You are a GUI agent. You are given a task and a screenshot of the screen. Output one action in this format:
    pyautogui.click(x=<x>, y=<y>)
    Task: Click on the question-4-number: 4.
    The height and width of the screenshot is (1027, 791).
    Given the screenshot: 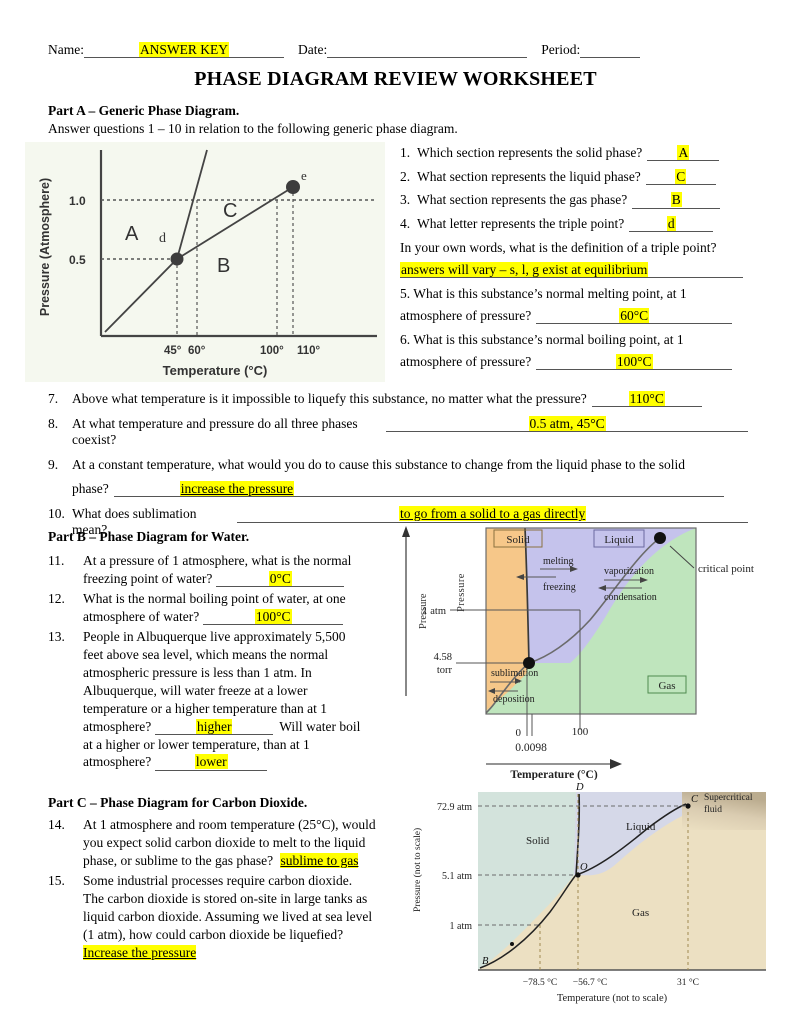 What is the action you would take?
    pyautogui.click(x=405, y=224)
    